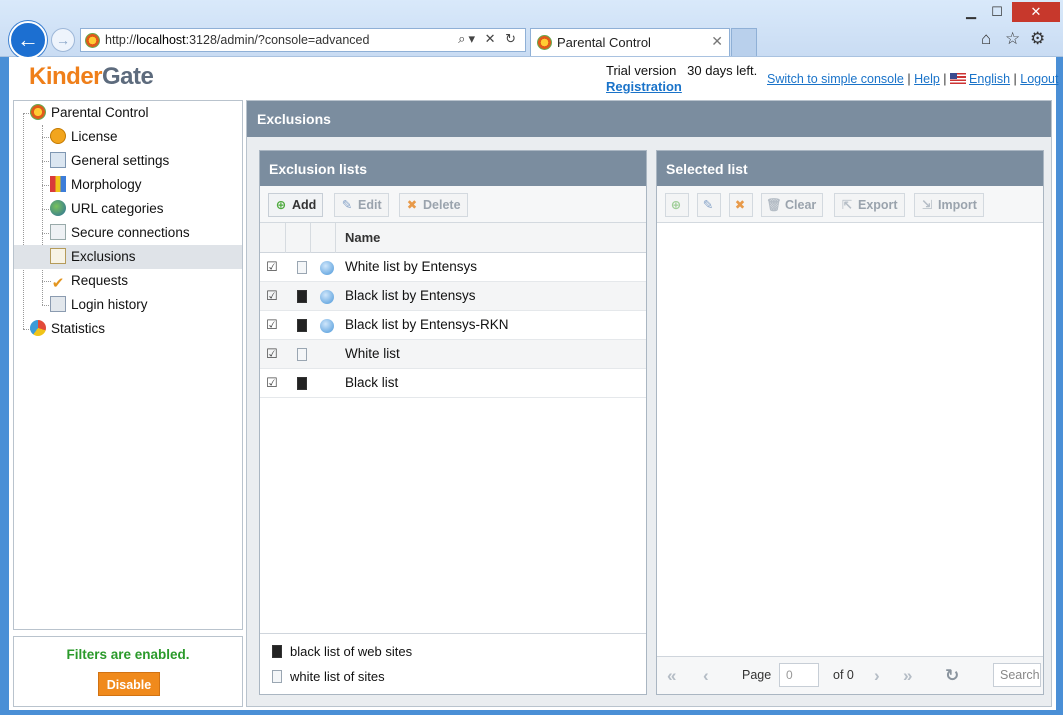 This screenshot has width=1063, height=715. I want to click on delete-entry-button: ✖, so click(741, 205).